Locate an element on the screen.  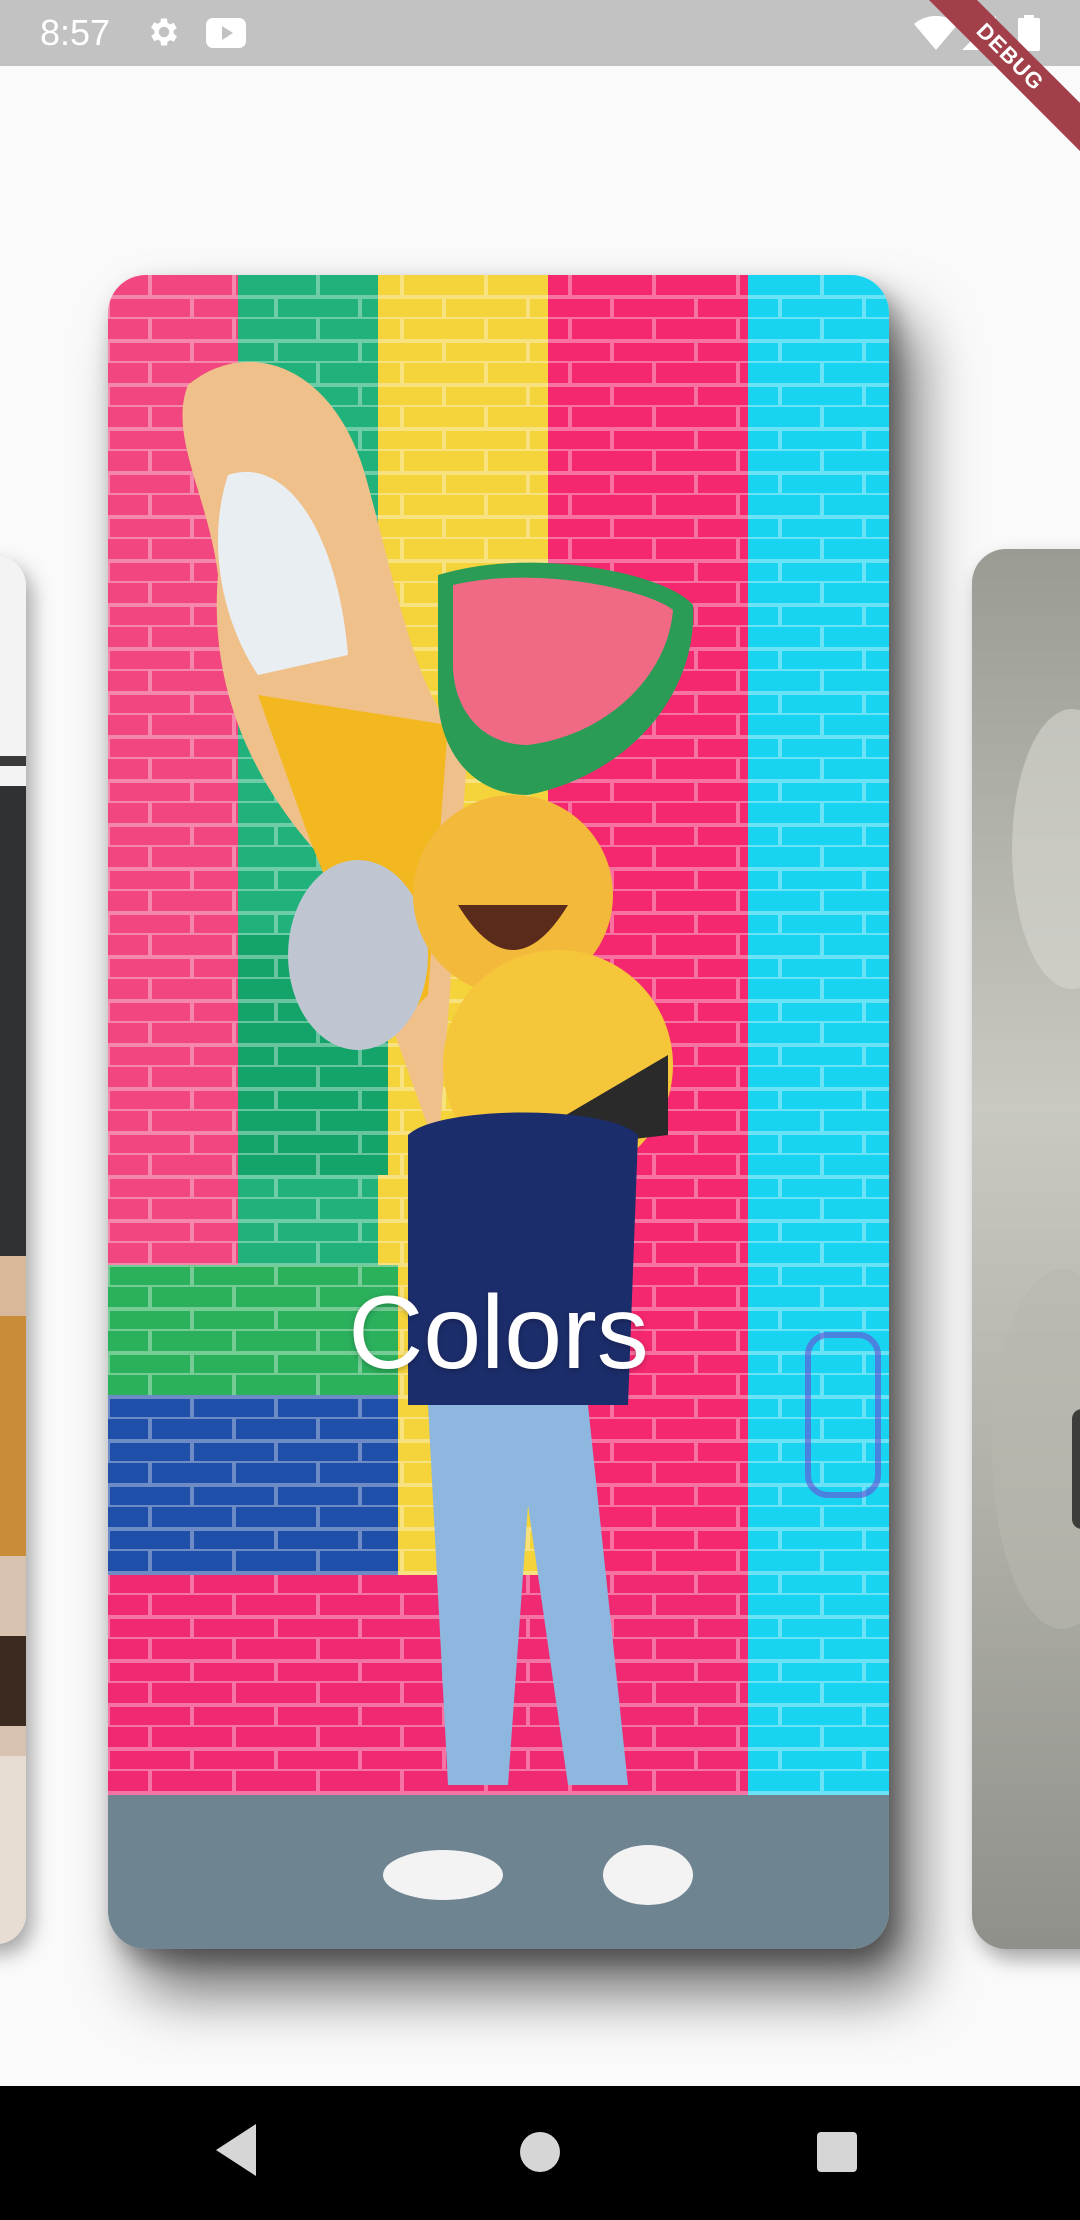
status-bar: 8:57 is located at coordinates (540, 33).